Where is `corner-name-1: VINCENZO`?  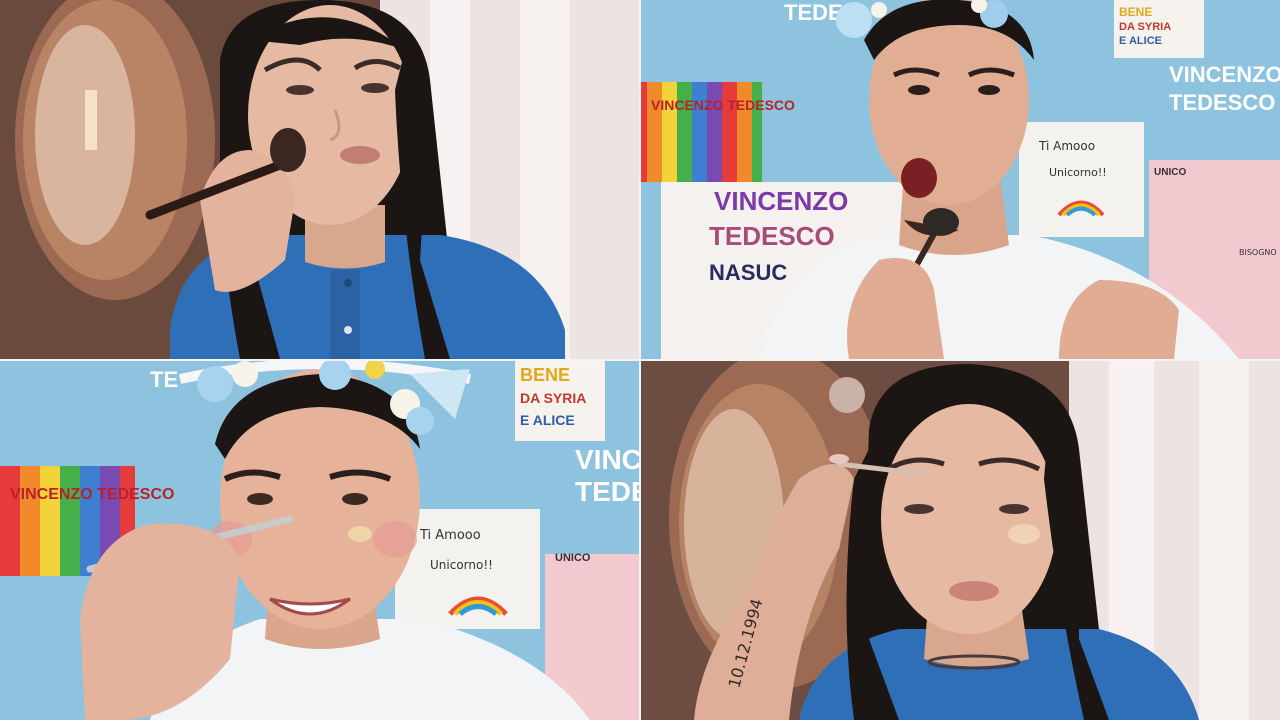
corner-name-1: VINCENZO is located at coordinates (1224, 74).